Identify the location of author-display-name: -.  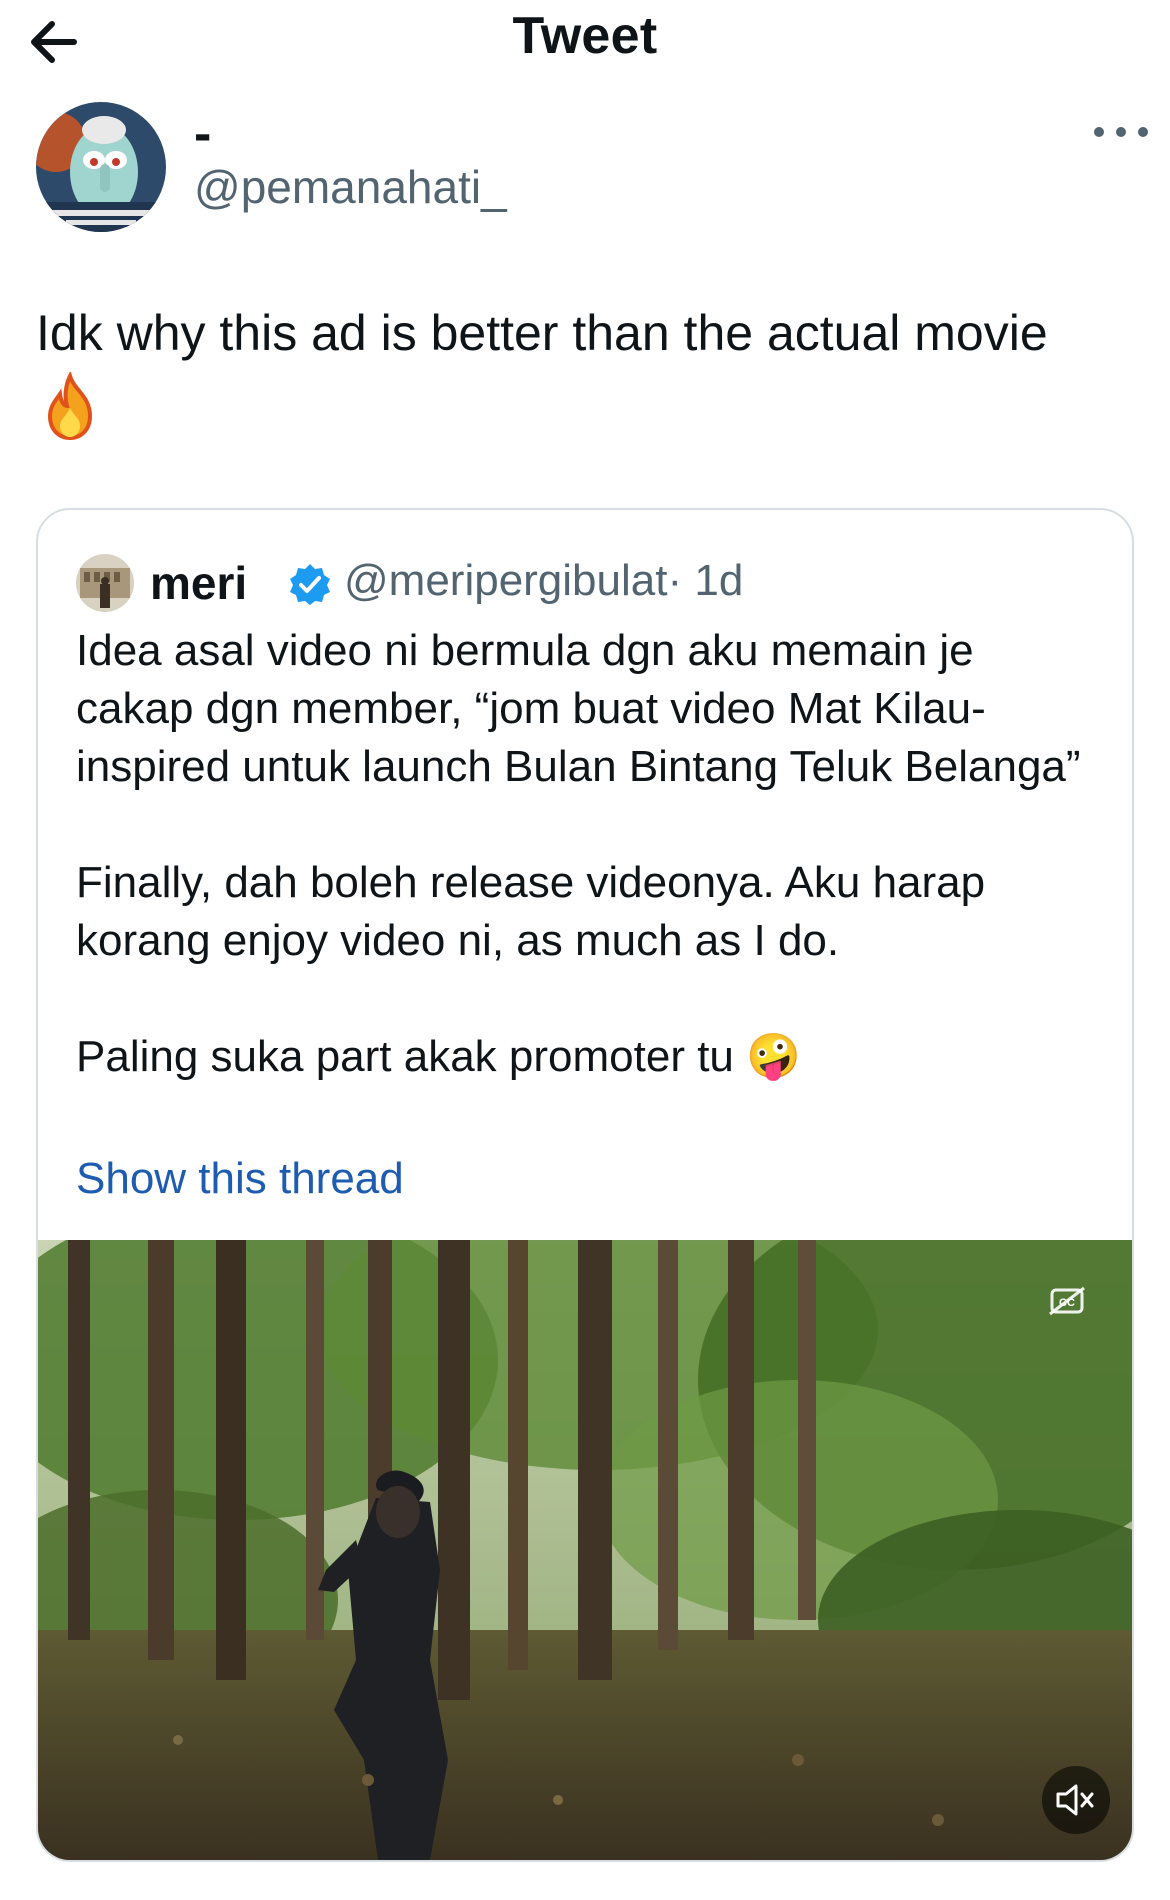
(202, 134).